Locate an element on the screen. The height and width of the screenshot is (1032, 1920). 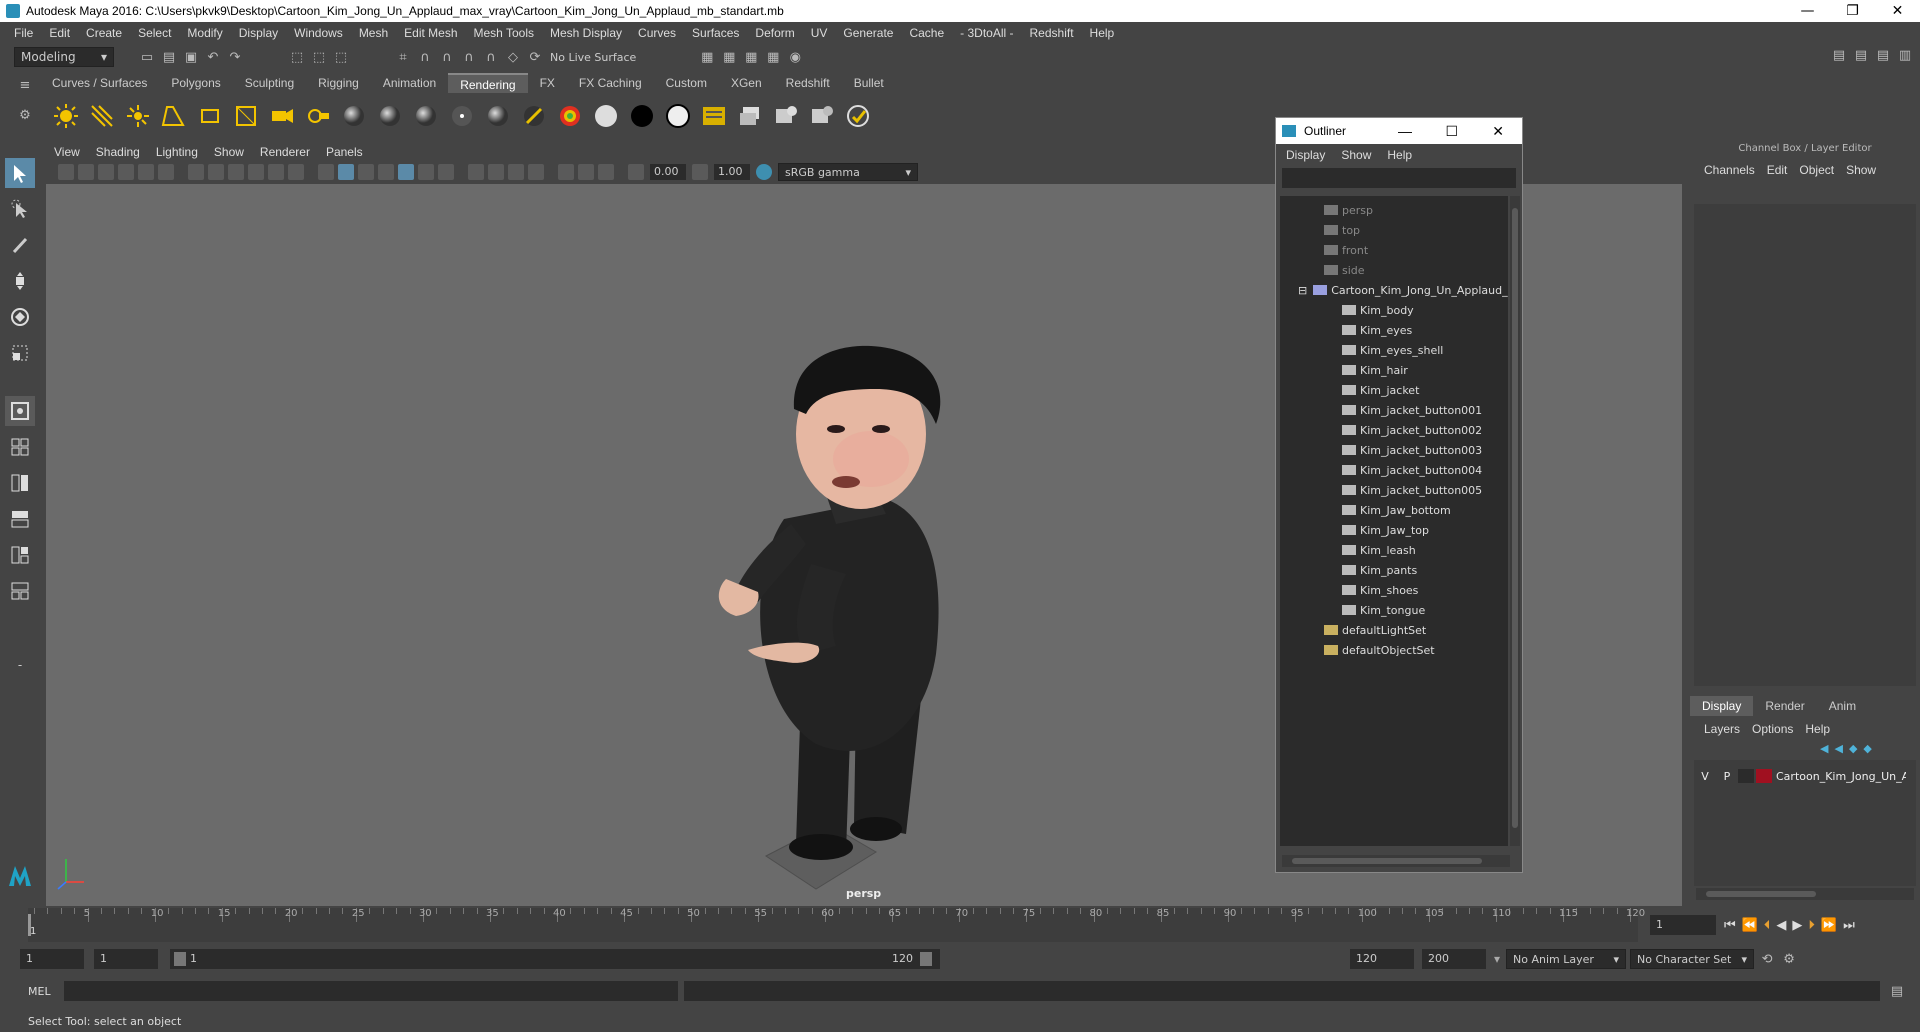
mesh-item: Kim_jacket_button002 is located at coordinates (1412, 430).